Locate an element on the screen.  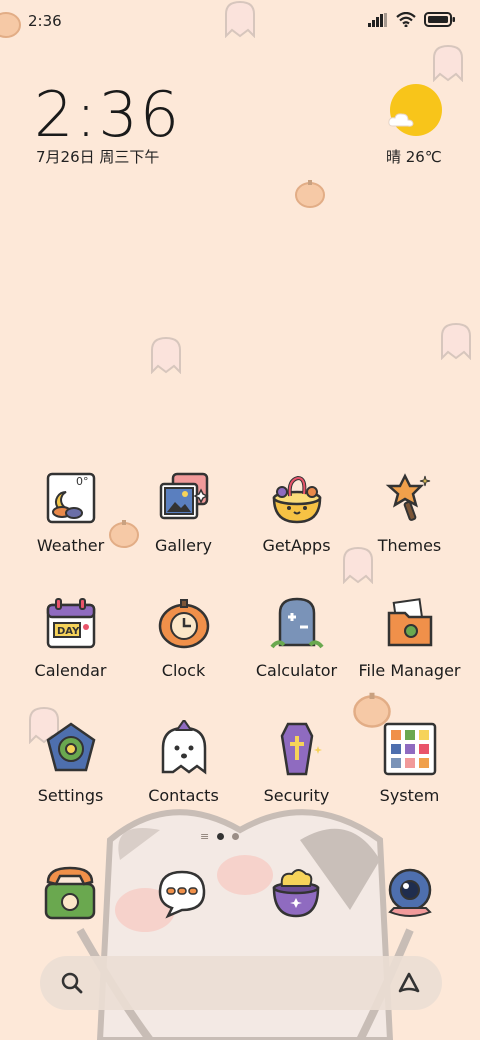
camera-icon is located at coordinates (410, 892).